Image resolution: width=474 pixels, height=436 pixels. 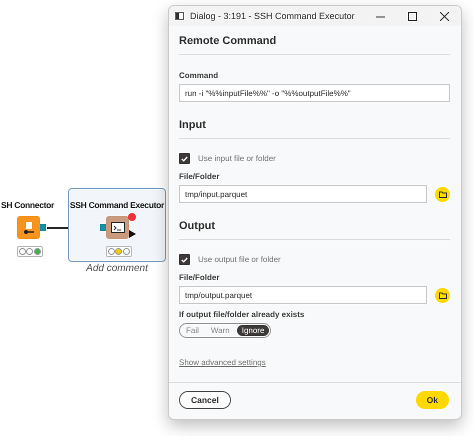 What do you see at coordinates (117, 227) in the screenshot?
I see `terminal-node-icon` at bounding box center [117, 227].